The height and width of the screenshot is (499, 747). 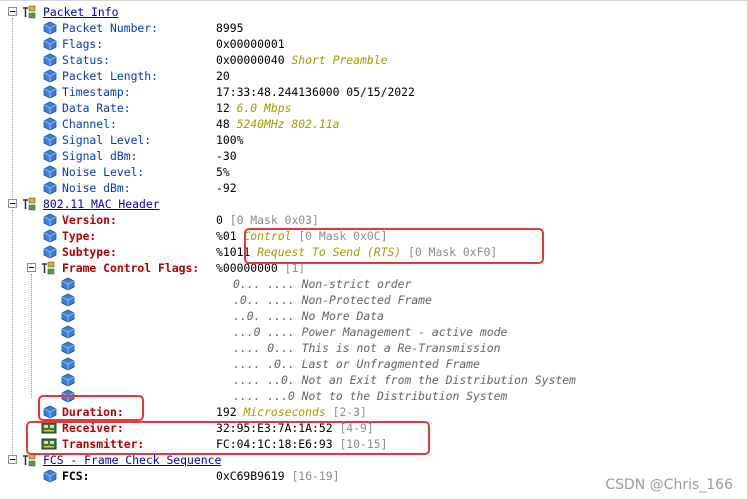 I want to click on field-value: 12 6.0 Mbps, so click(x=254, y=108).